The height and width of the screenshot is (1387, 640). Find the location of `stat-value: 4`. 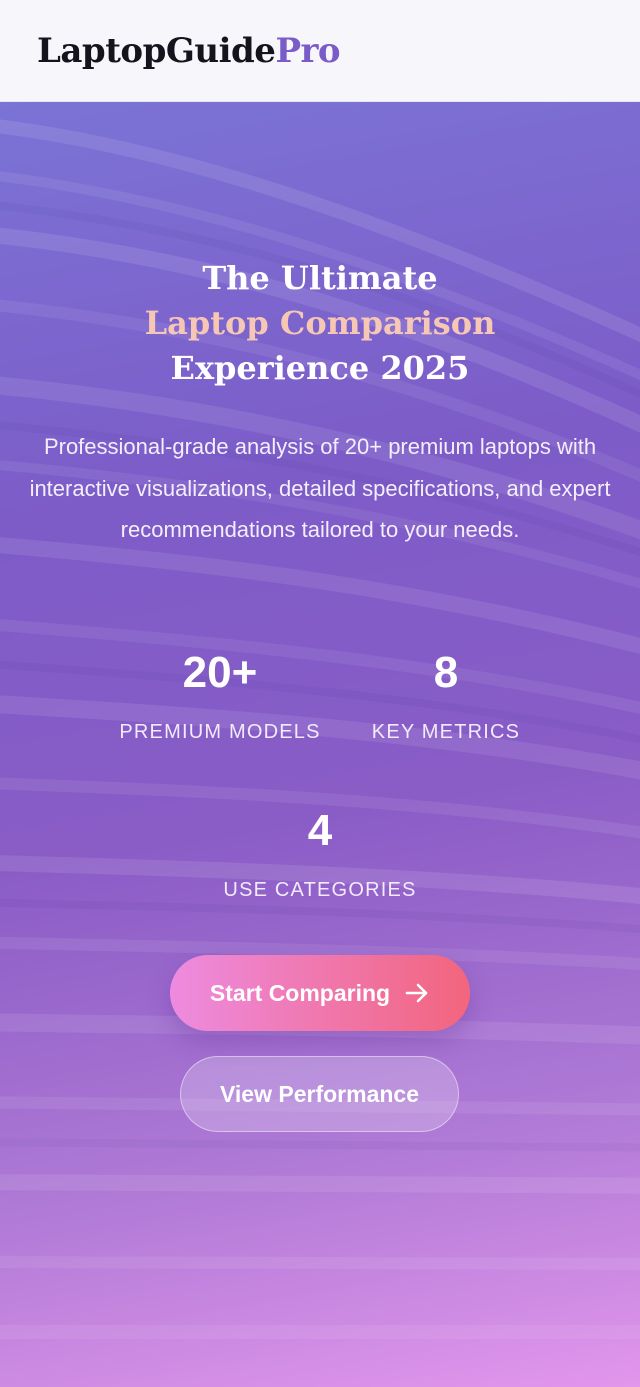

stat-value: 4 is located at coordinates (320, 830).